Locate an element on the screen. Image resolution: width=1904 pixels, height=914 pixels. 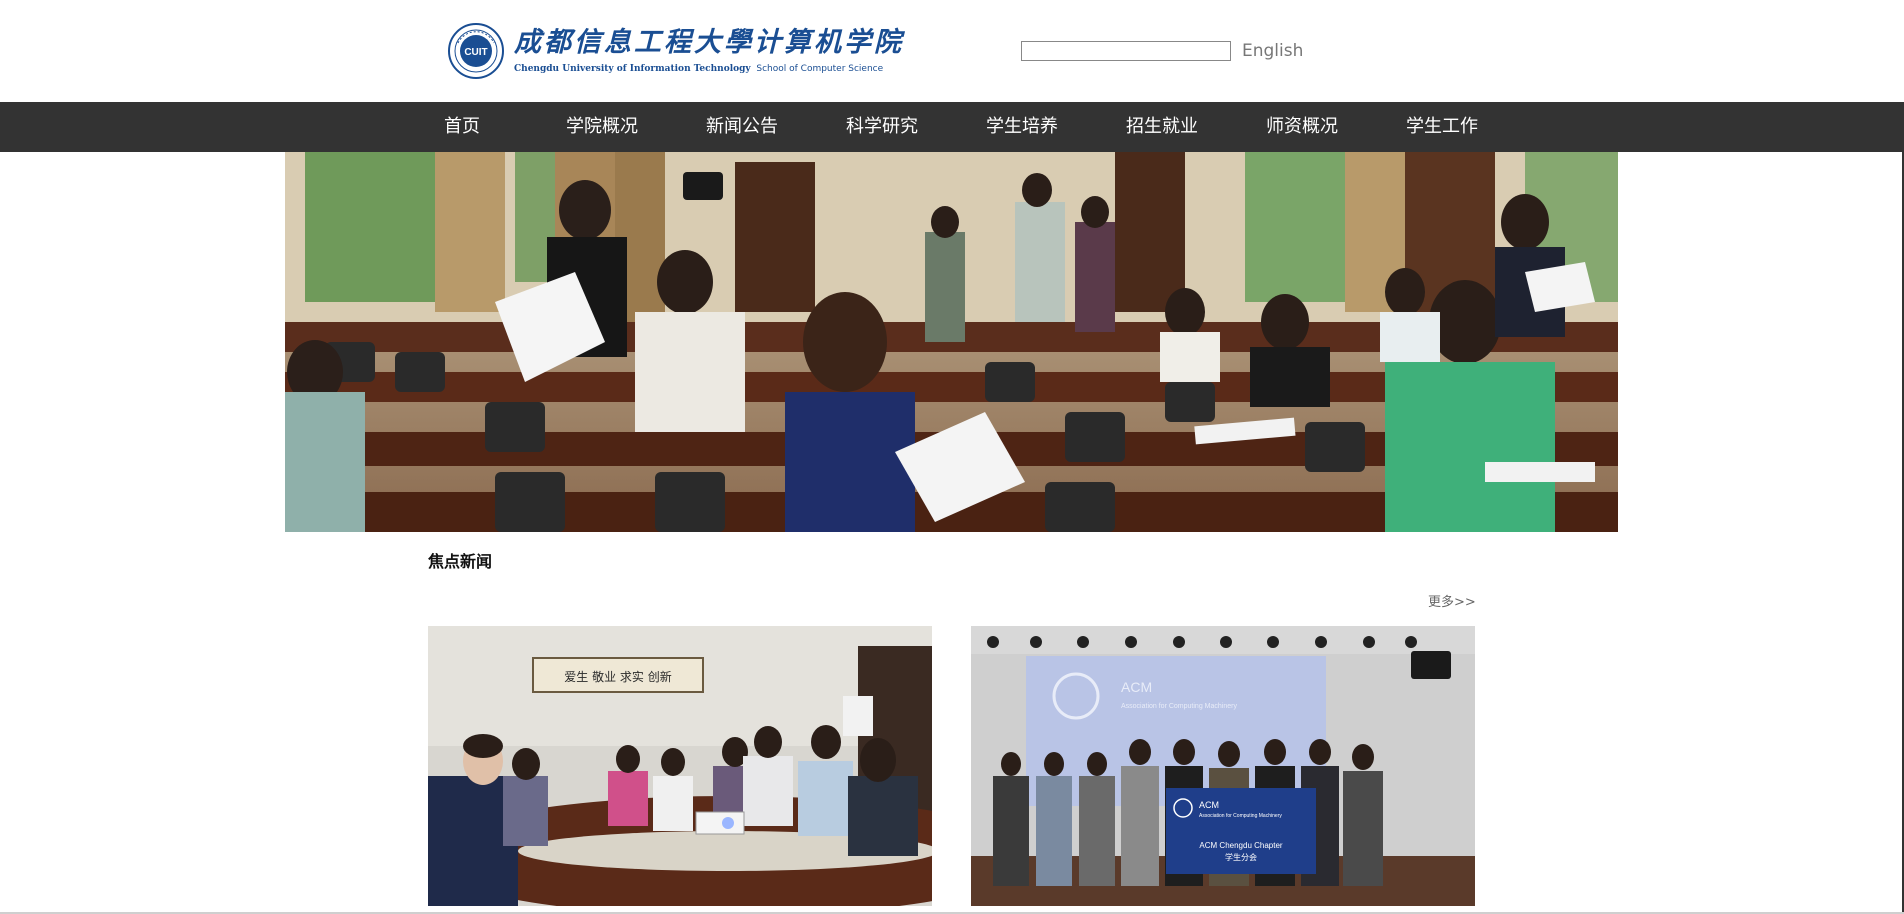
nav-item-college-overview: 学院概况 is located at coordinates (602, 127).